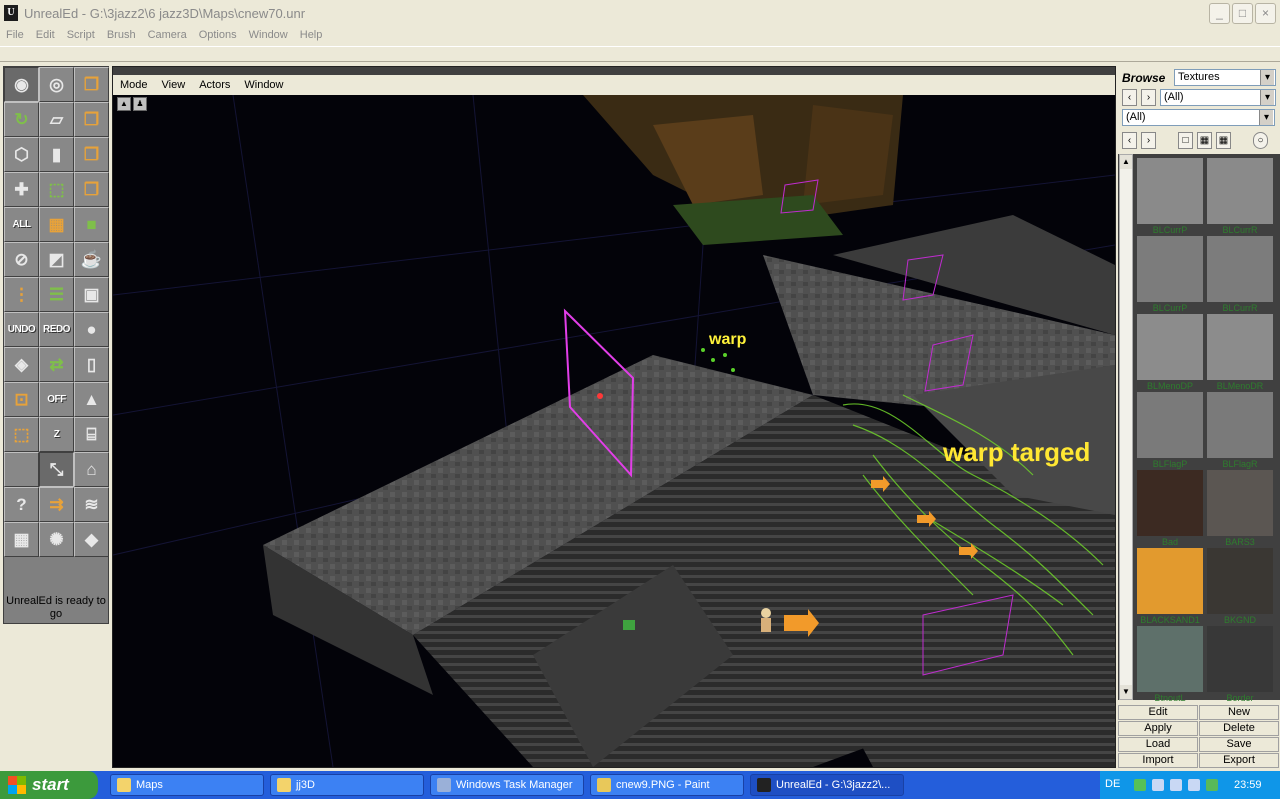 This screenshot has height=799, width=1280. Describe the element at coordinates (91, 224) in the screenshot. I see `green-square-tool: ■` at that location.